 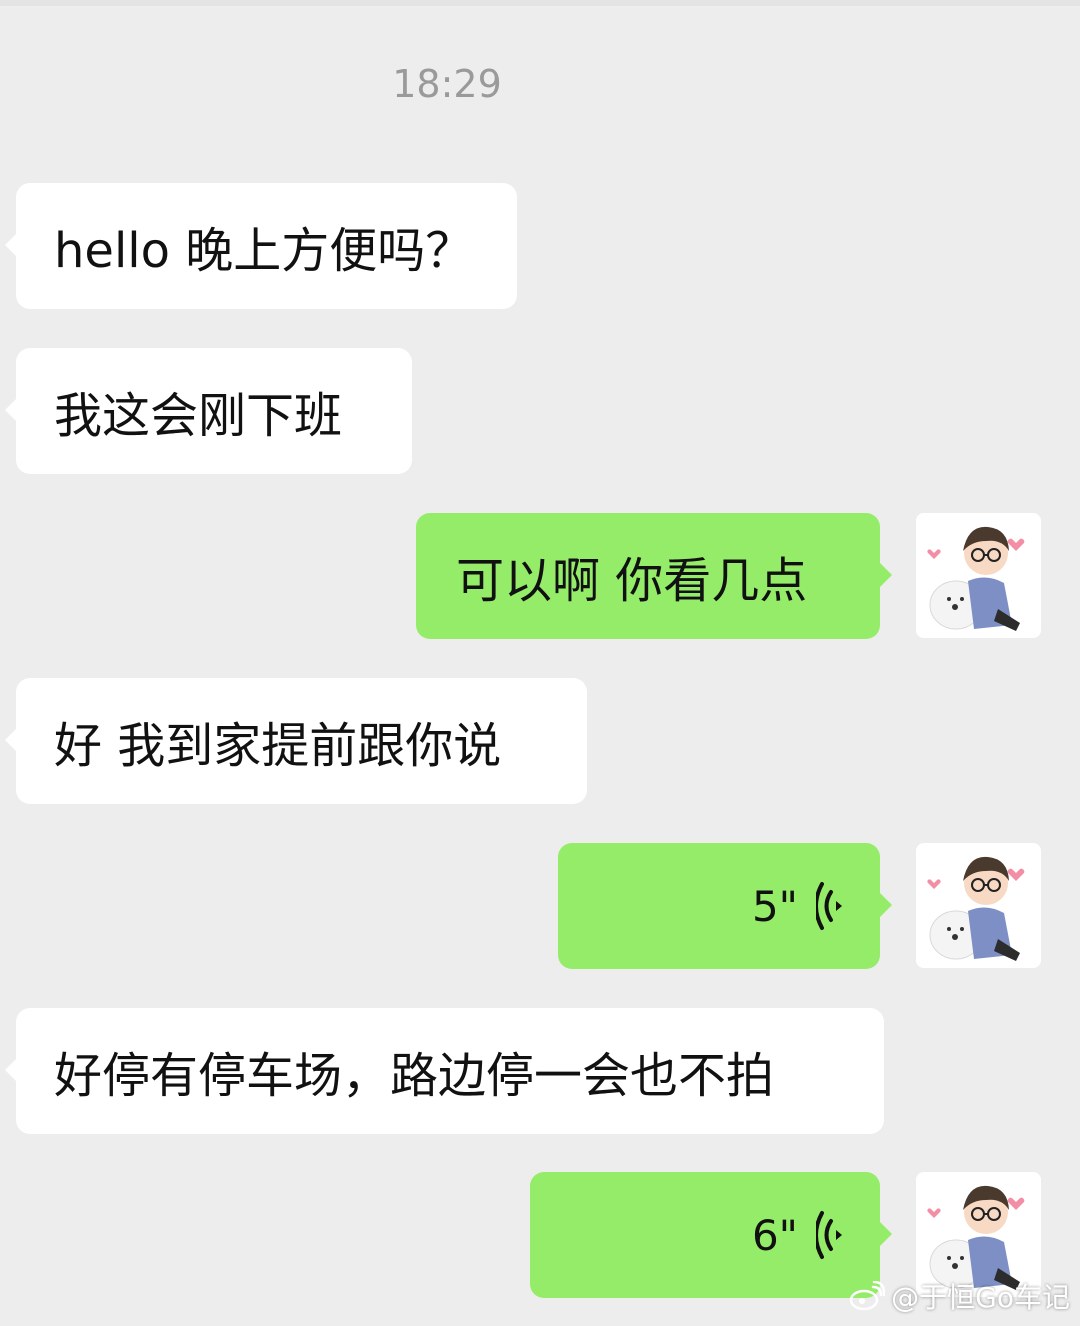 I want to click on watermark-text: @于恒Go车记, so click(x=980, y=1297).